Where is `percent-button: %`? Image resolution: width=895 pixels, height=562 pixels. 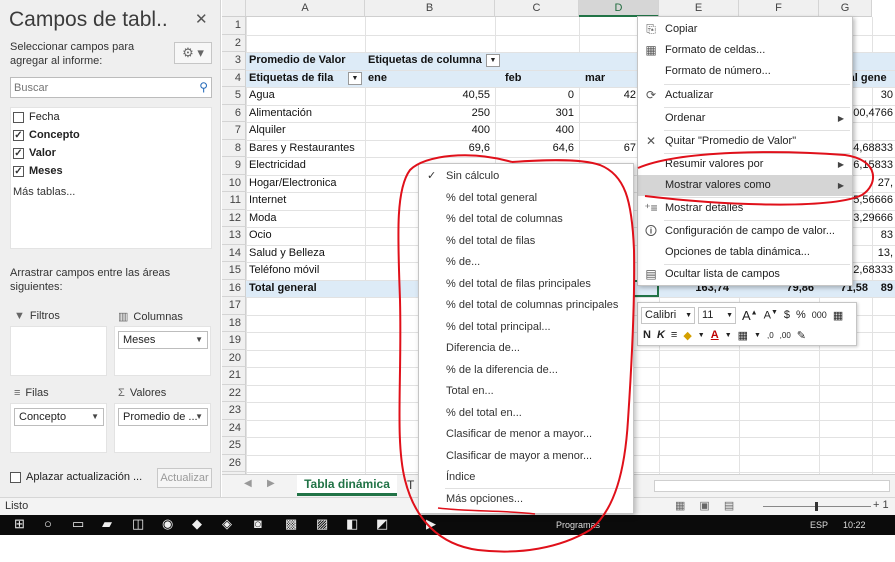
percent-button: % is located at coordinates (801, 315).